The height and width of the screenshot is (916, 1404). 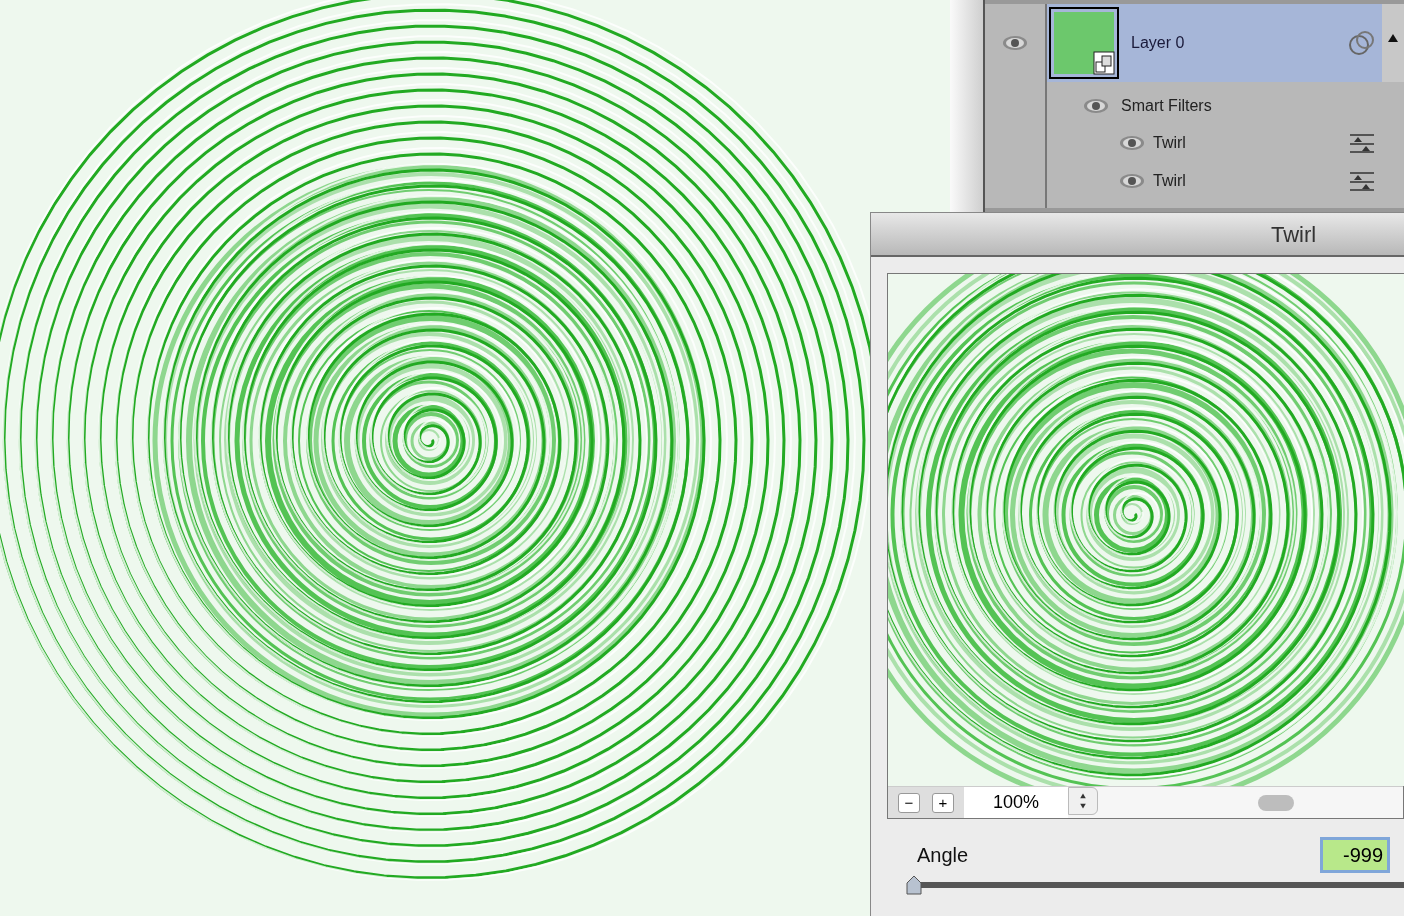 What do you see at coordinates (943, 802) in the screenshot?
I see `zoom-in-button: +` at bounding box center [943, 802].